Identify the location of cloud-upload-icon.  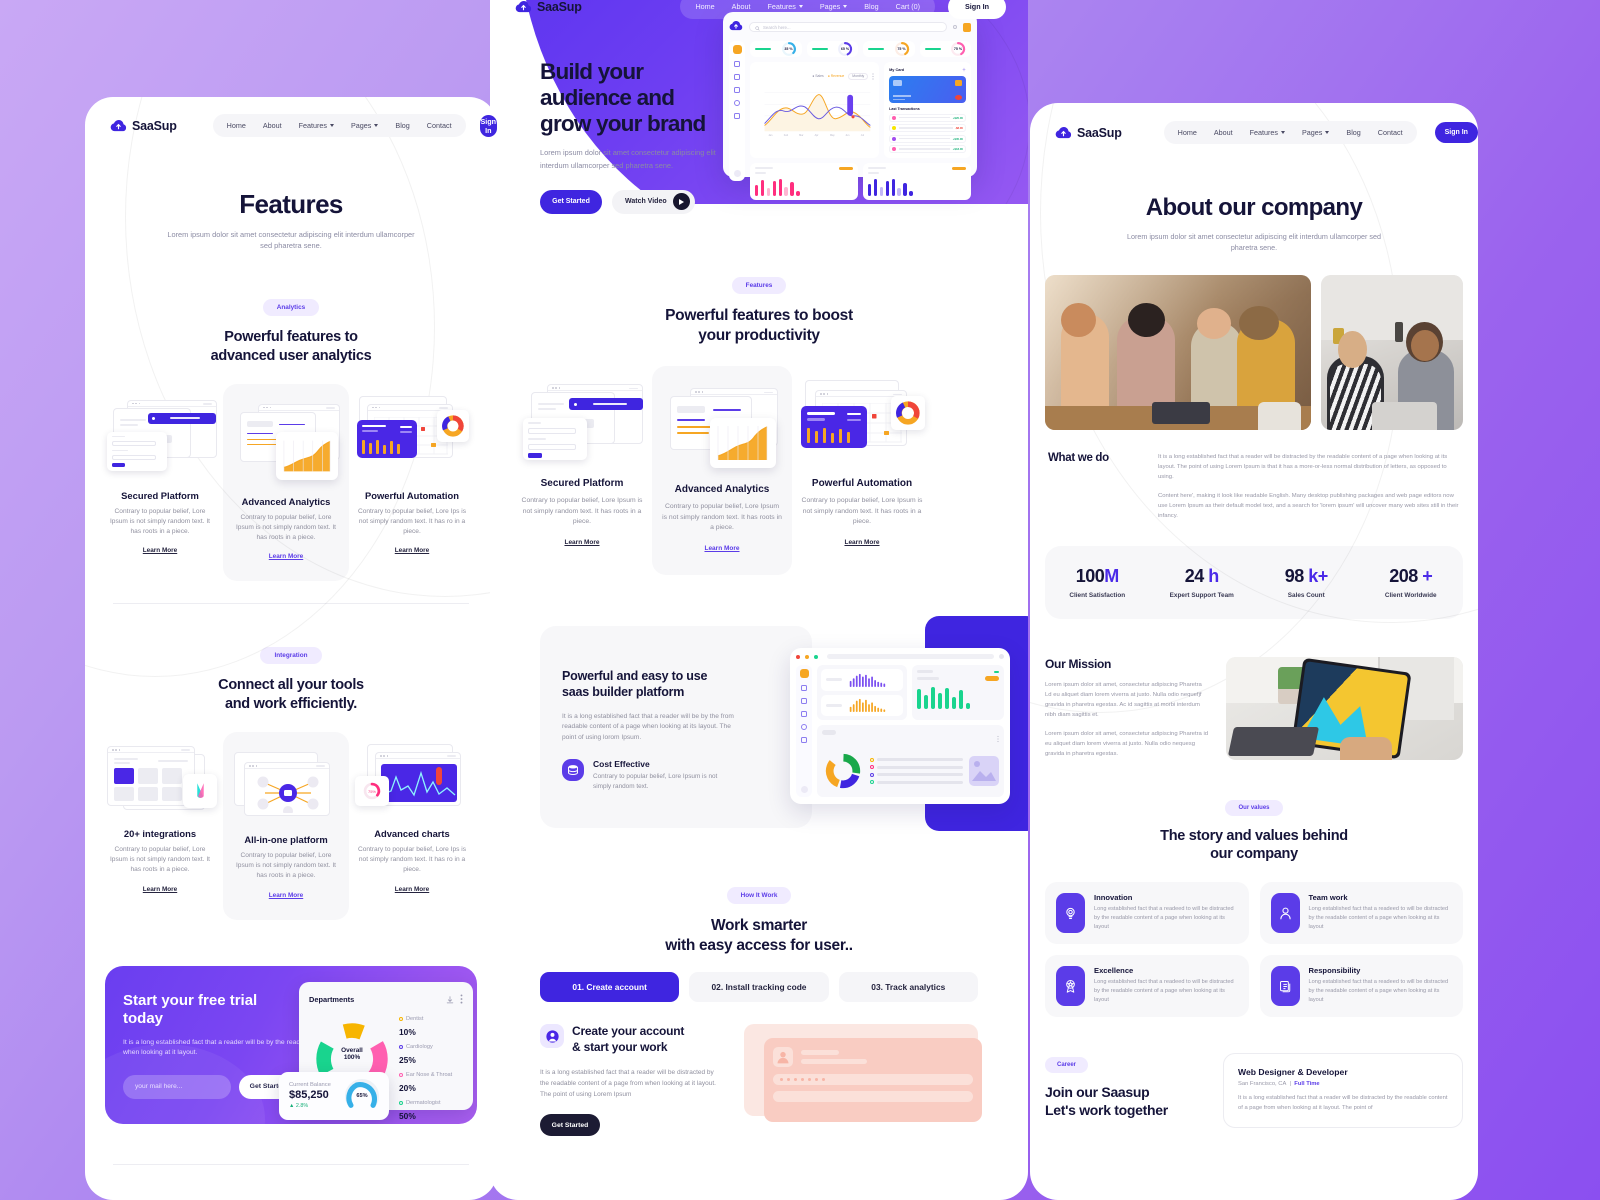
(118, 125).